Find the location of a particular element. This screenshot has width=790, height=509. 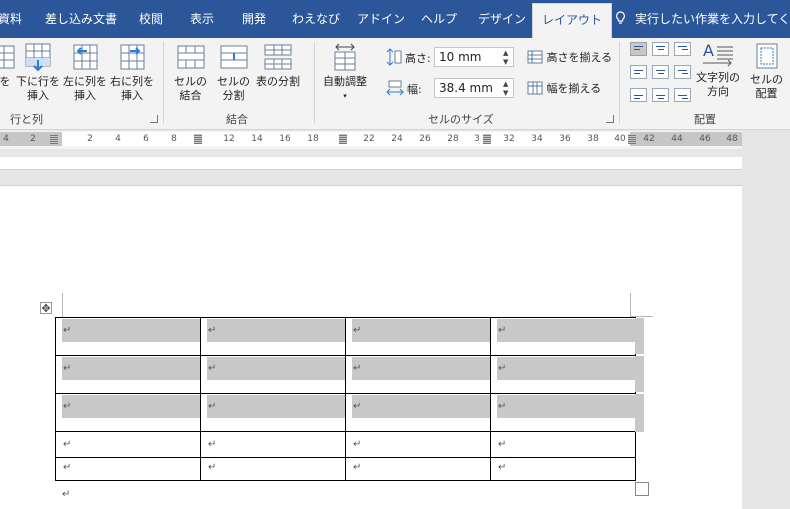

tab-addins: アドイン is located at coordinates (381, 19).